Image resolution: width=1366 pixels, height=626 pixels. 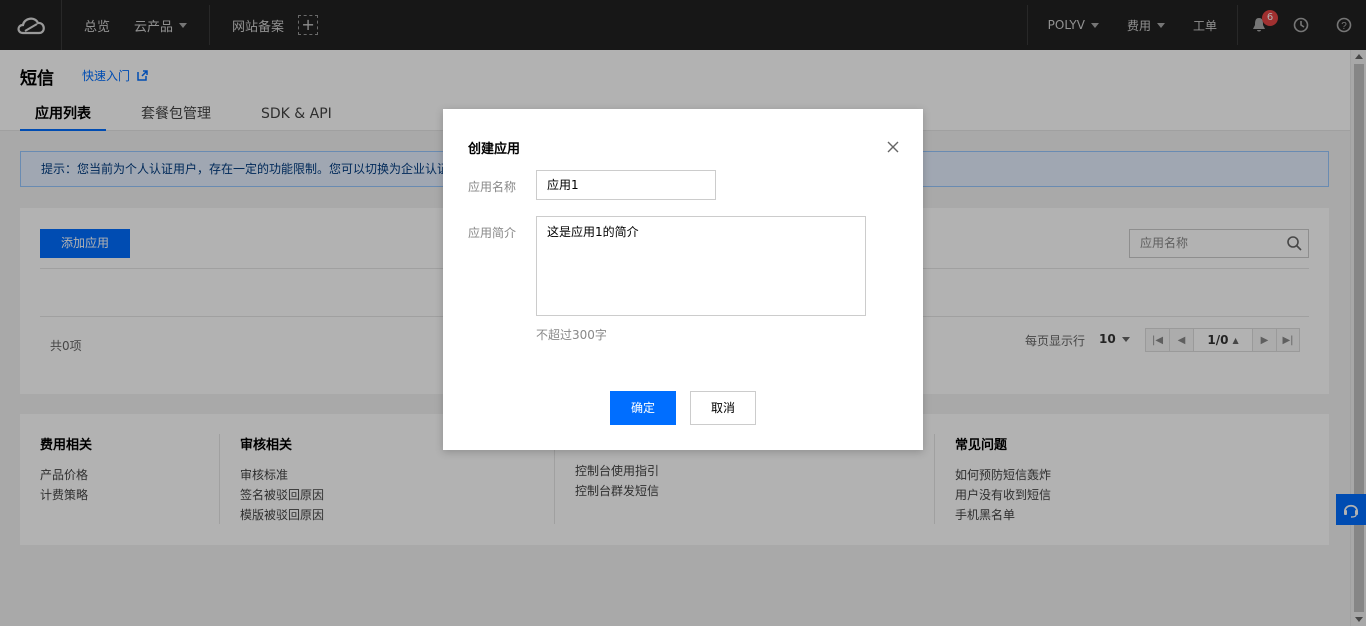 What do you see at coordinates (643, 408) in the screenshot?
I see `confirm-button: 确定` at bounding box center [643, 408].